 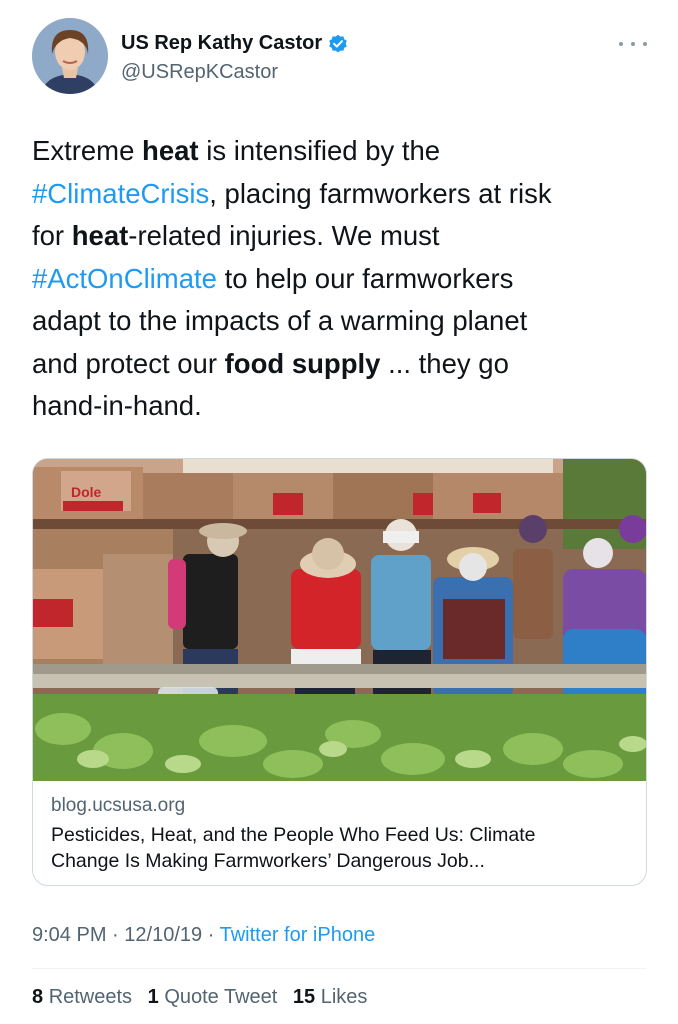 I want to click on retweets-label: Retweets, so click(x=90, y=997).